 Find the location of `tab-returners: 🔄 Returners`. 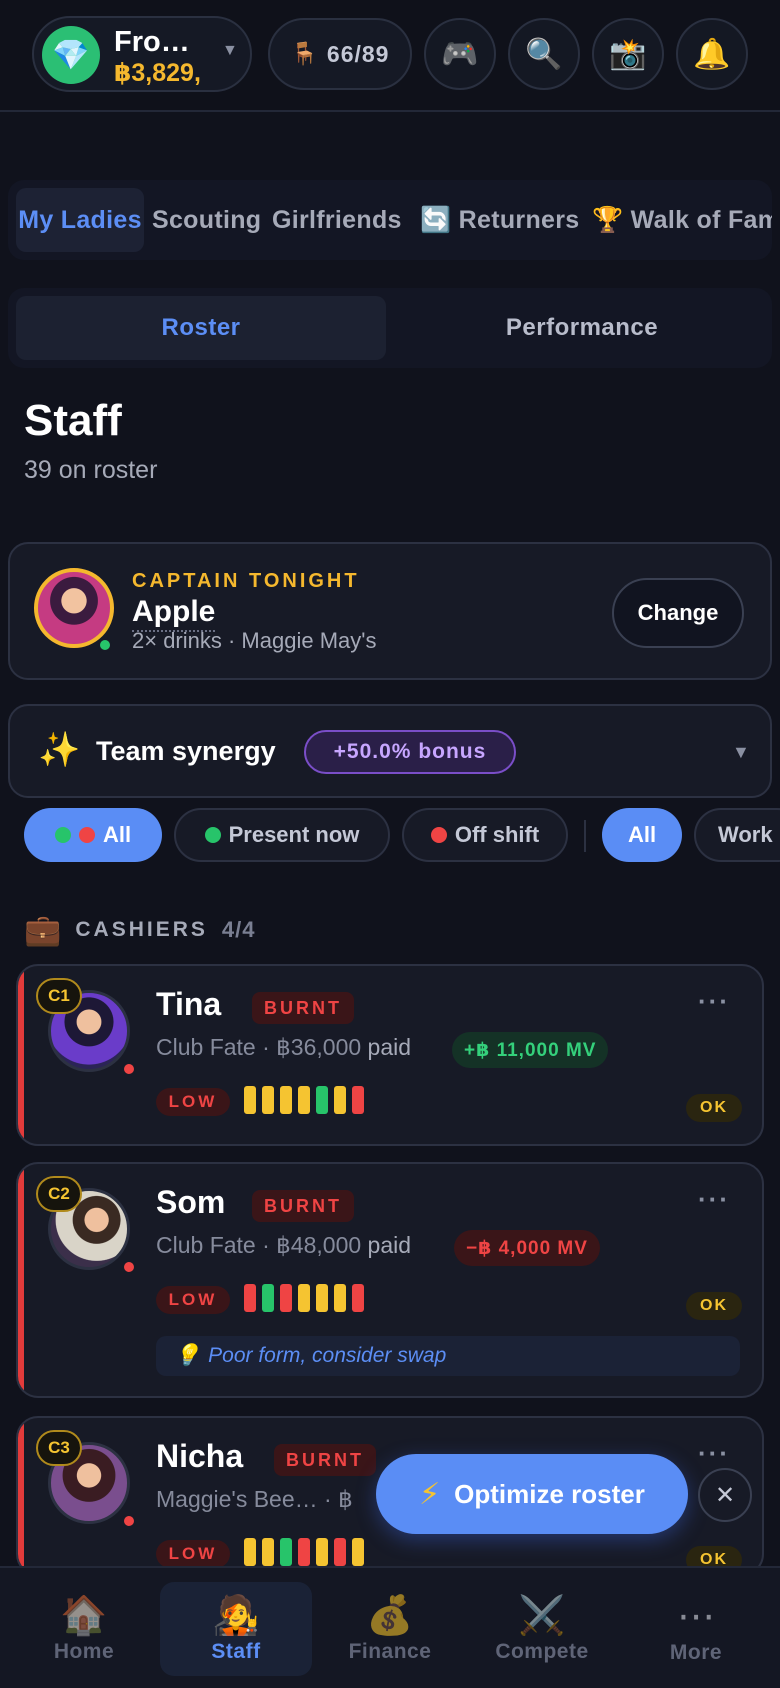

tab-returners: 🔄 Returners is located at coordinates (499, 220).